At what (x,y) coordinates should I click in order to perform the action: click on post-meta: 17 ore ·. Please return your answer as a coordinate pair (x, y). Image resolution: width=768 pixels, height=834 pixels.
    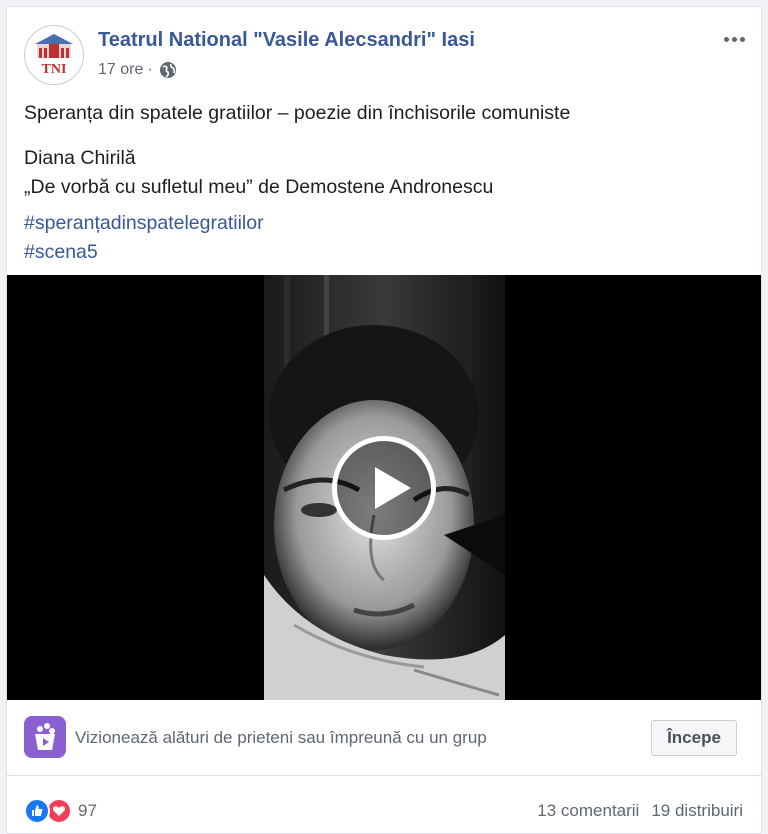
    Looking at the image, I should click on (137, 70).